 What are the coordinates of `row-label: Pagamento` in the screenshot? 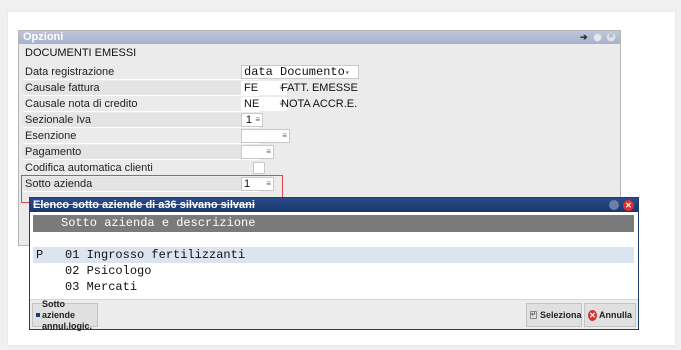 It's located at (53, 152).